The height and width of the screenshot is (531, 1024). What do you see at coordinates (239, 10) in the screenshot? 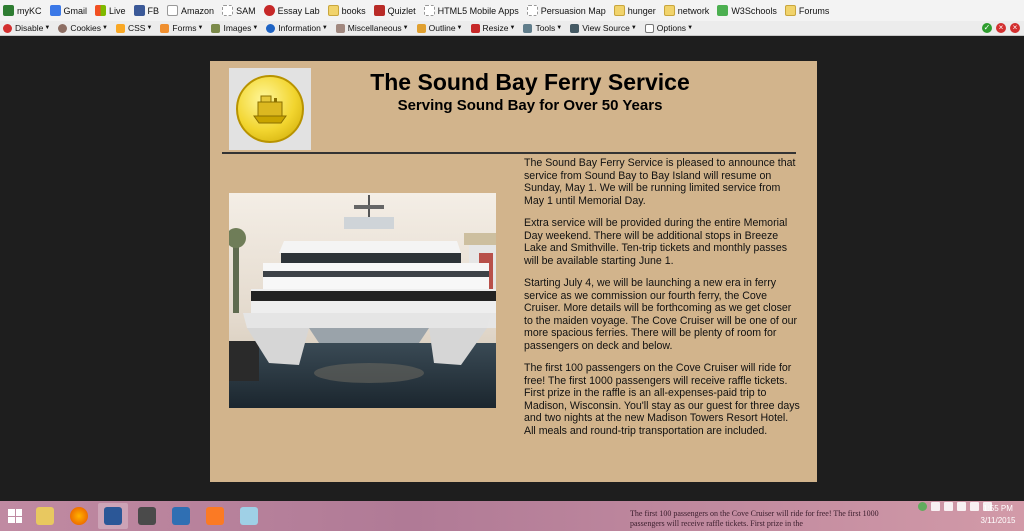
I see `bookmark-sam: SAM` at bounding box center [239, 10].